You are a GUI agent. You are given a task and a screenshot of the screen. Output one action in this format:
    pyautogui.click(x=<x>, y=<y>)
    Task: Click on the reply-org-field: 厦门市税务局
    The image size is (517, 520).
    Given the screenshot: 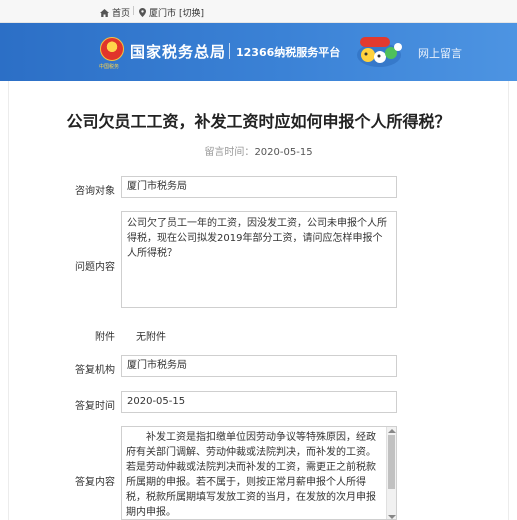 What is the action you would take?
    pyautogui.click(x=259, y=366)
    